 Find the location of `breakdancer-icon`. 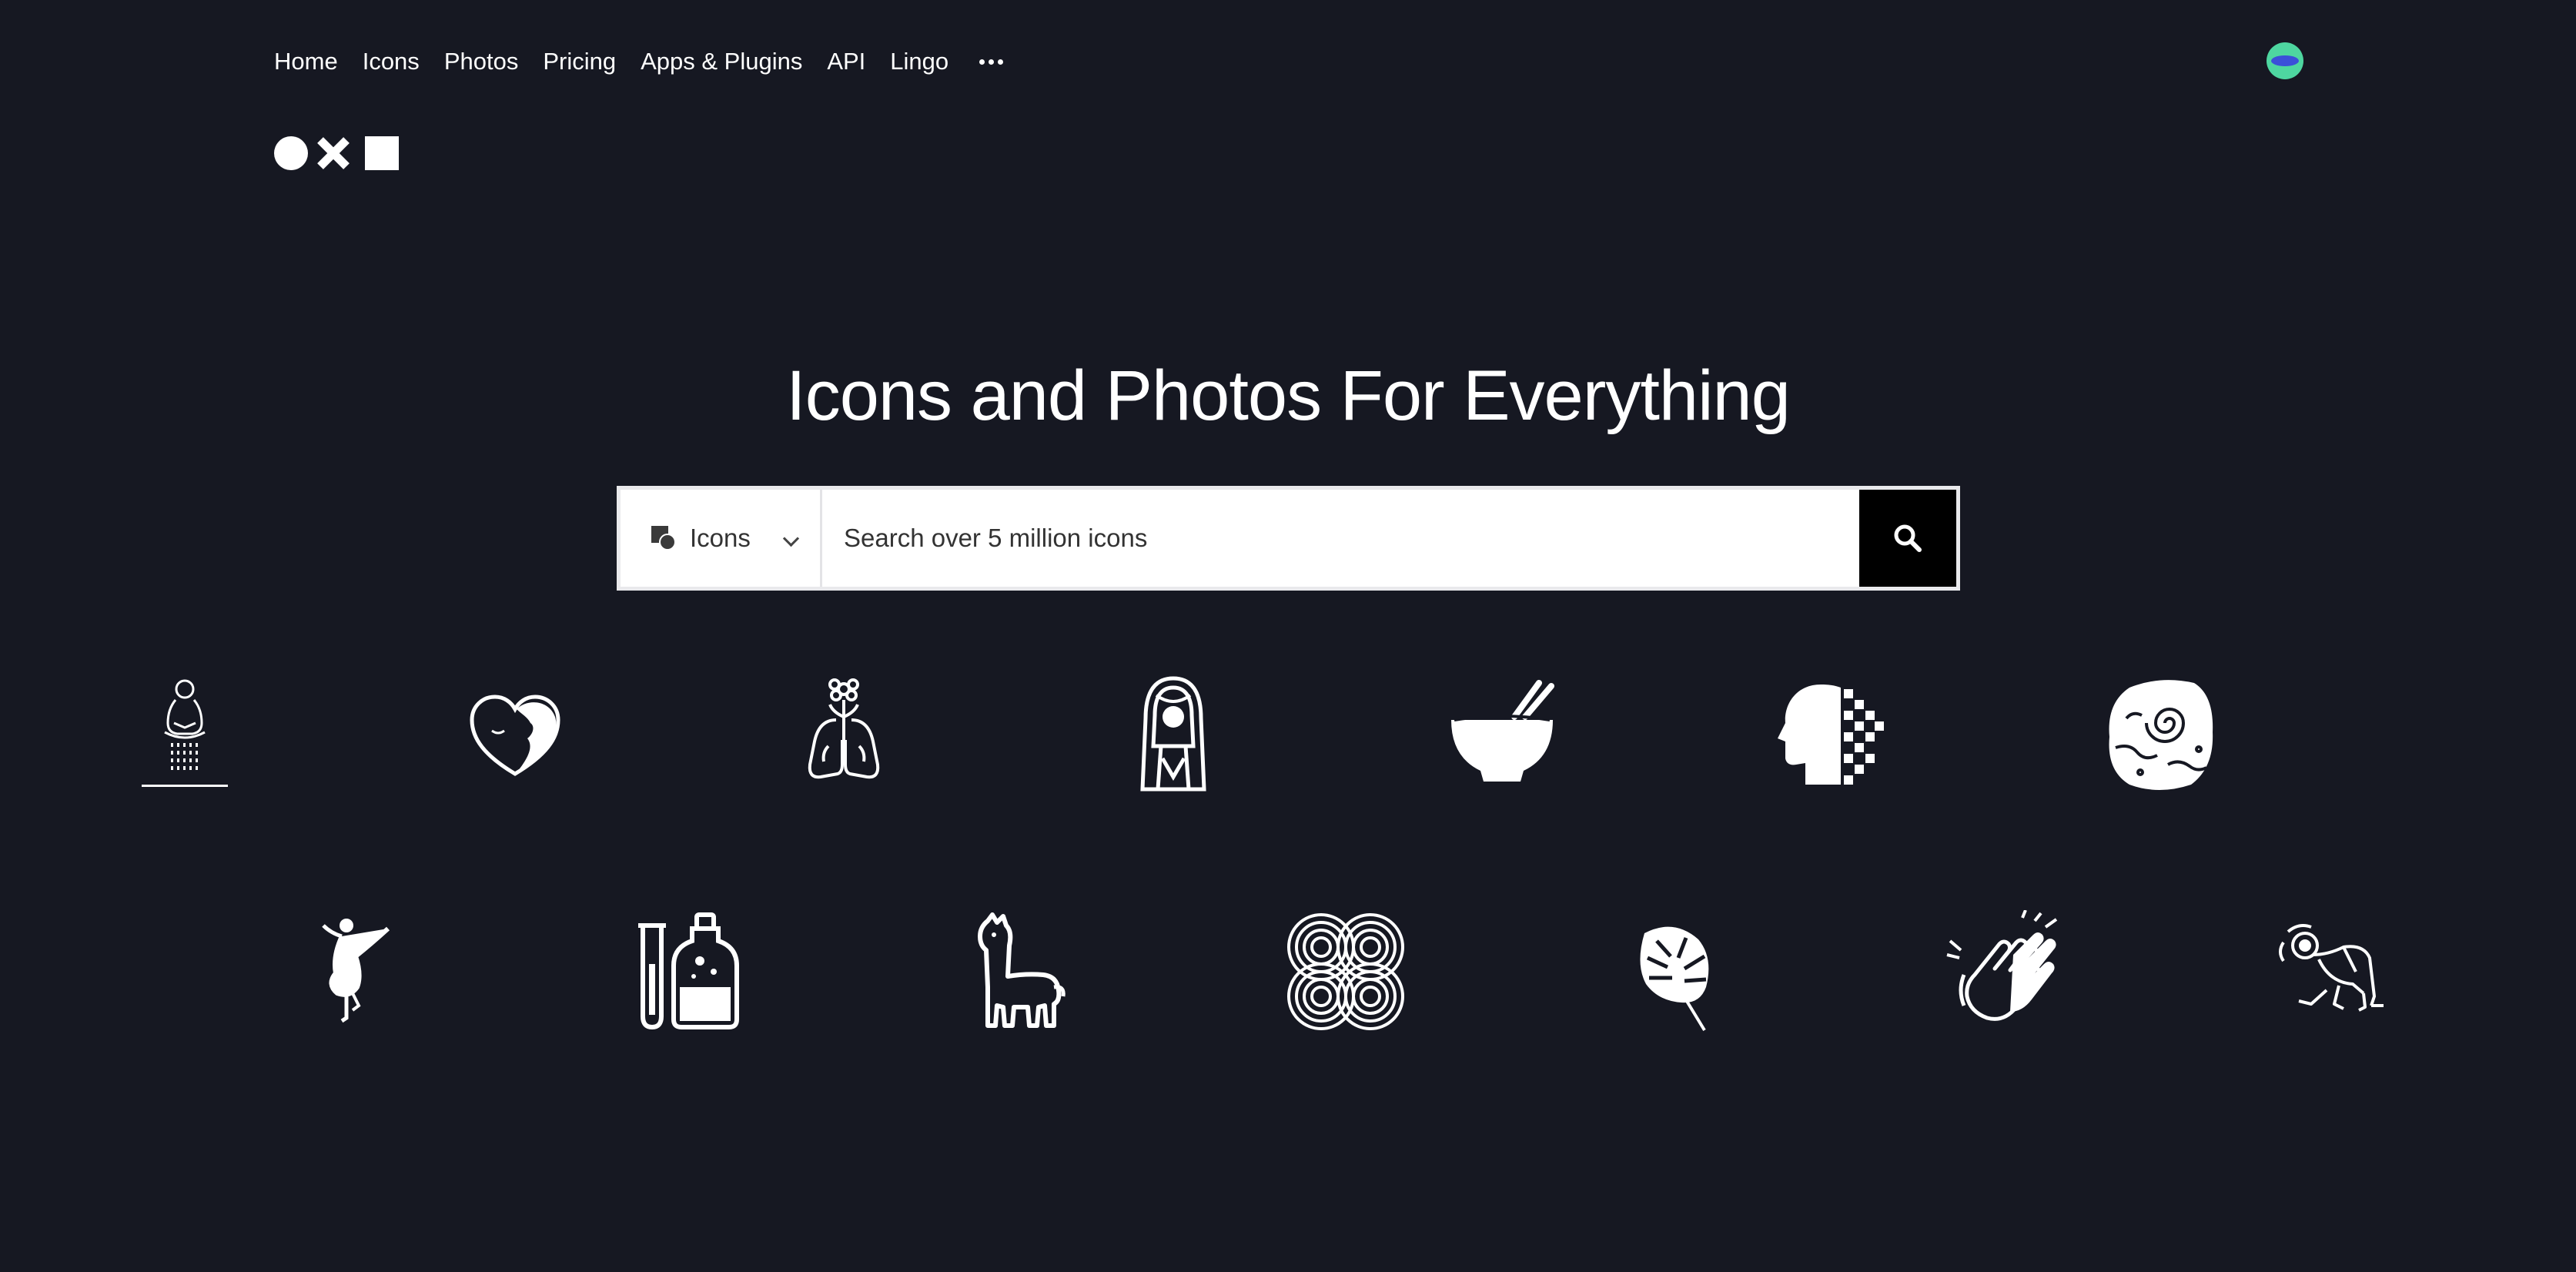

breakdancer-icon is located at coordinates (2335, 972).